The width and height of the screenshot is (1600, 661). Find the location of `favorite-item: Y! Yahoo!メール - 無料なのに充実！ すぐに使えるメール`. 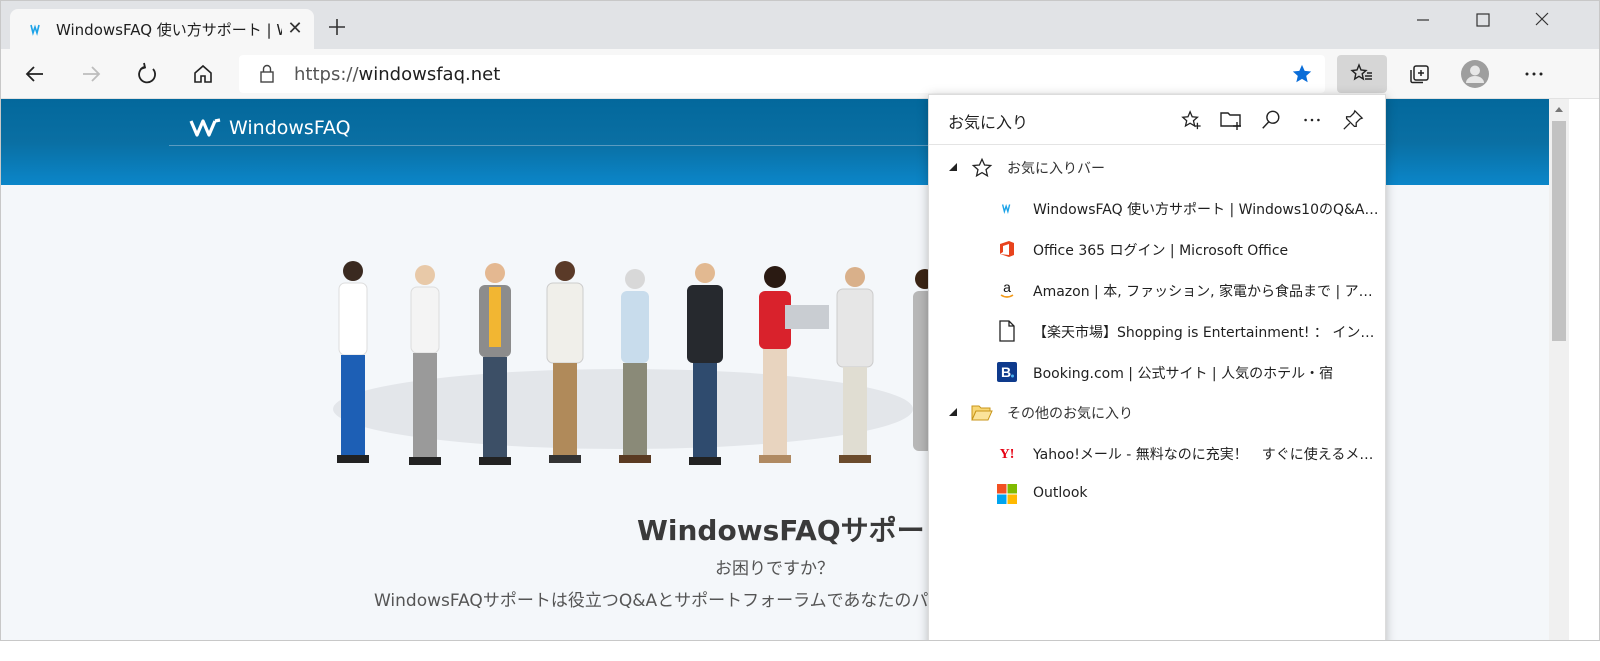

favorite-item: Y! Yahoo!メール - 無料なのに充実！ すぐに使えるメール is located at coordinates (1157, 453).